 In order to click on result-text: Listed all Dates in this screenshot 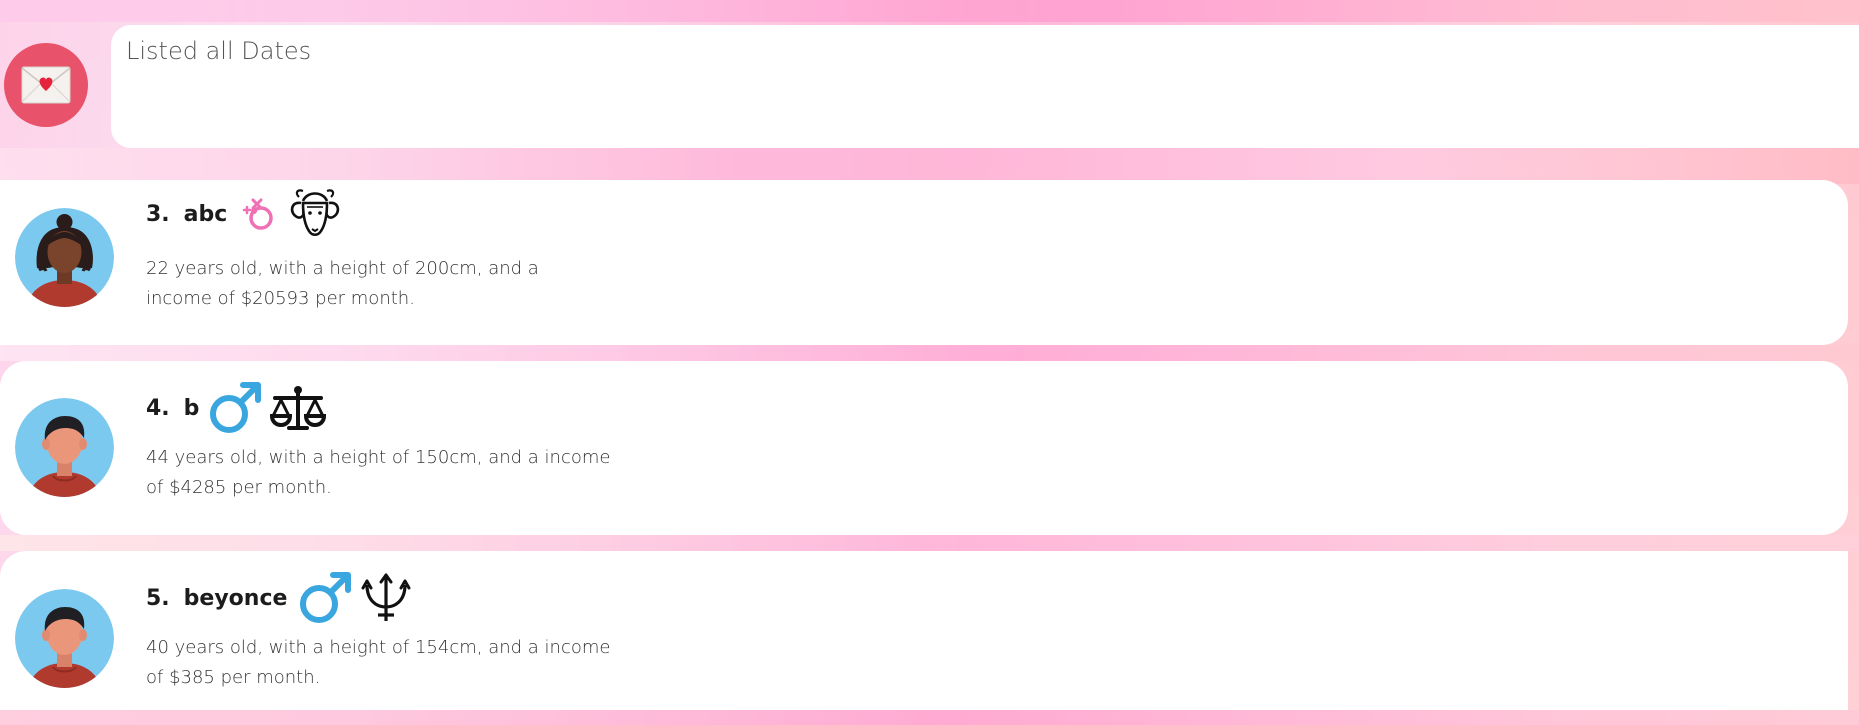, I will do `click(219, 51)`.